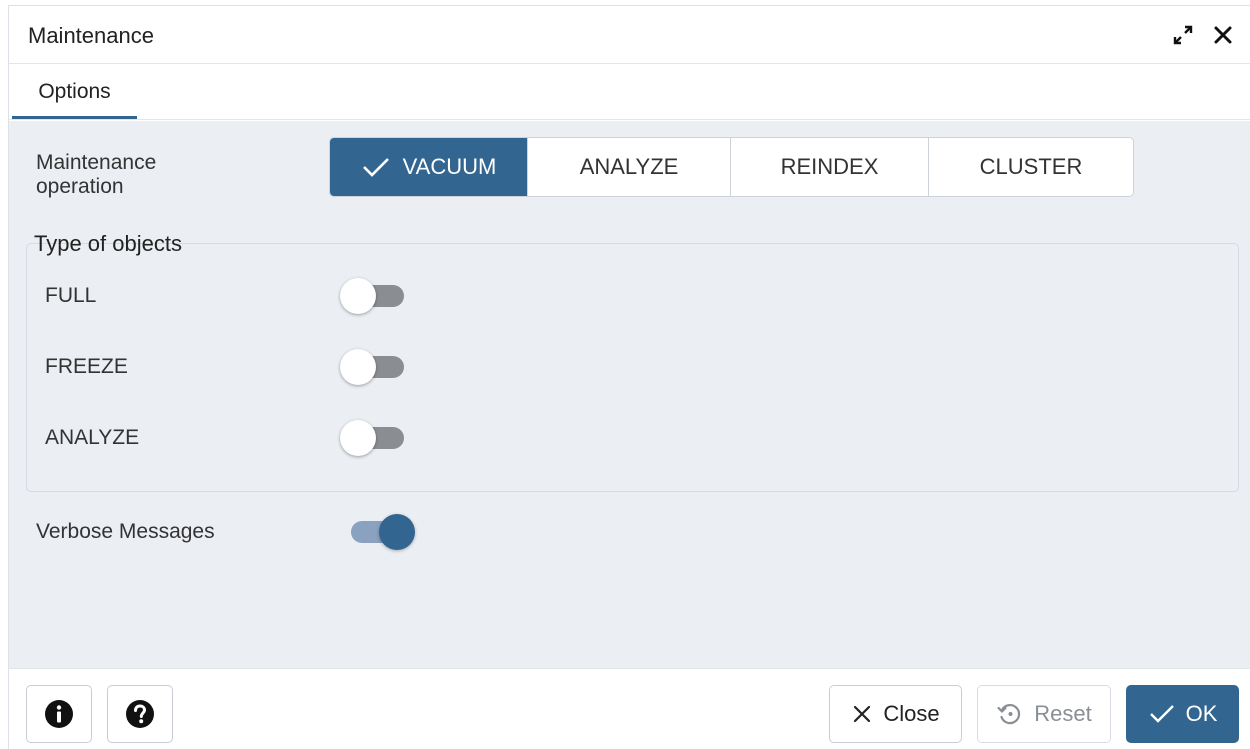  What do you see at coordinates (74, 117) in the screenshot?
I see `active-tab-indicator` at bounding box center [74, 117].